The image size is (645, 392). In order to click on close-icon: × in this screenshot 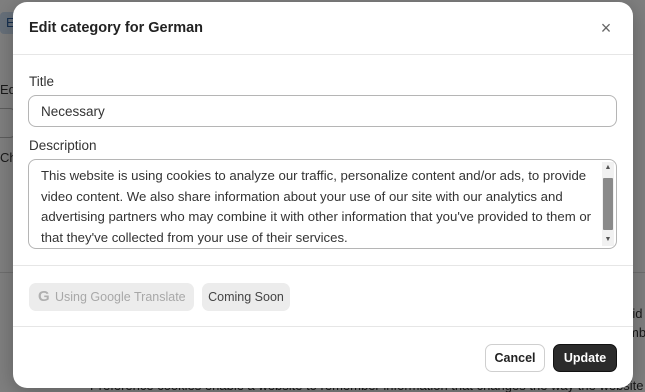, I will do `click(606, 28)`.